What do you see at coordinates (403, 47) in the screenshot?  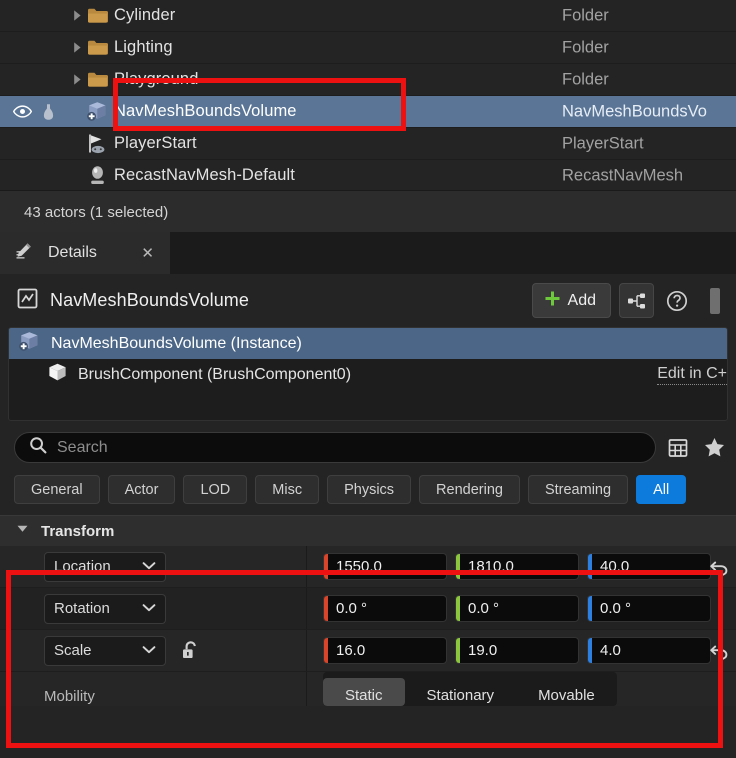 I see `outliner-row-tree: Lighting` at bounding box center [403, 47].